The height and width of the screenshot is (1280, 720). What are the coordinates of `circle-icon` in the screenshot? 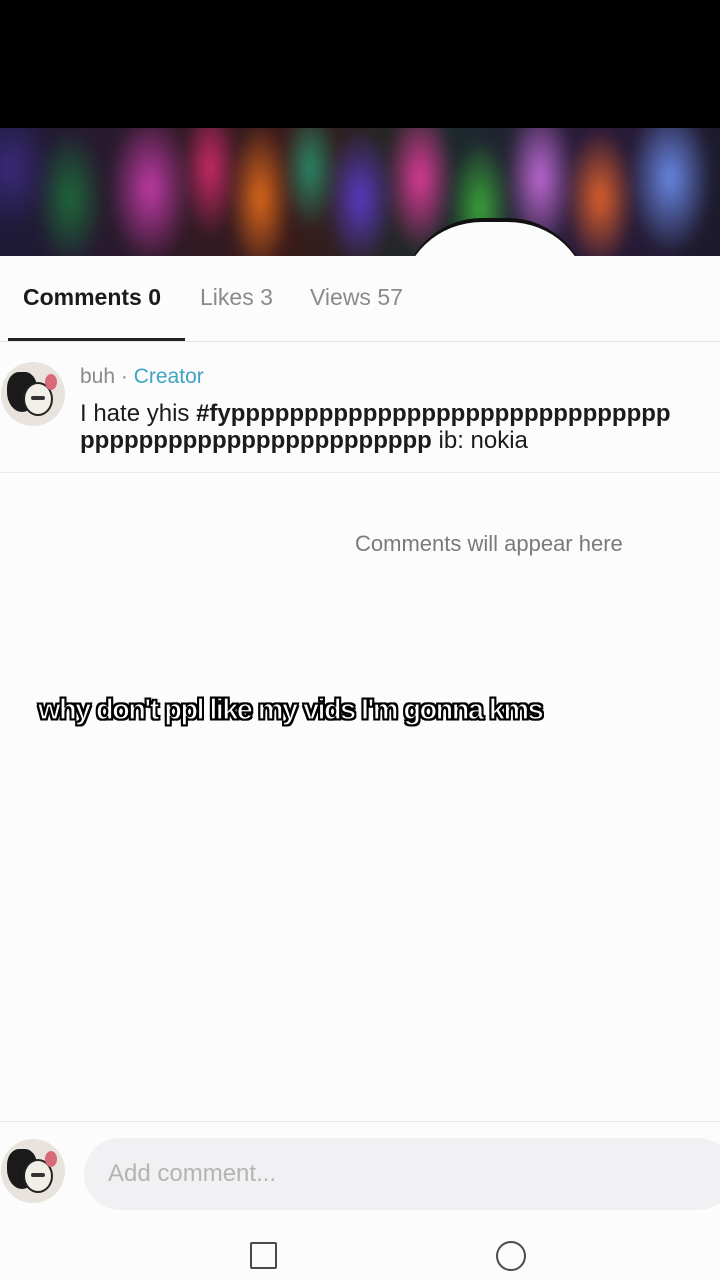 It's located at (511, 1256).